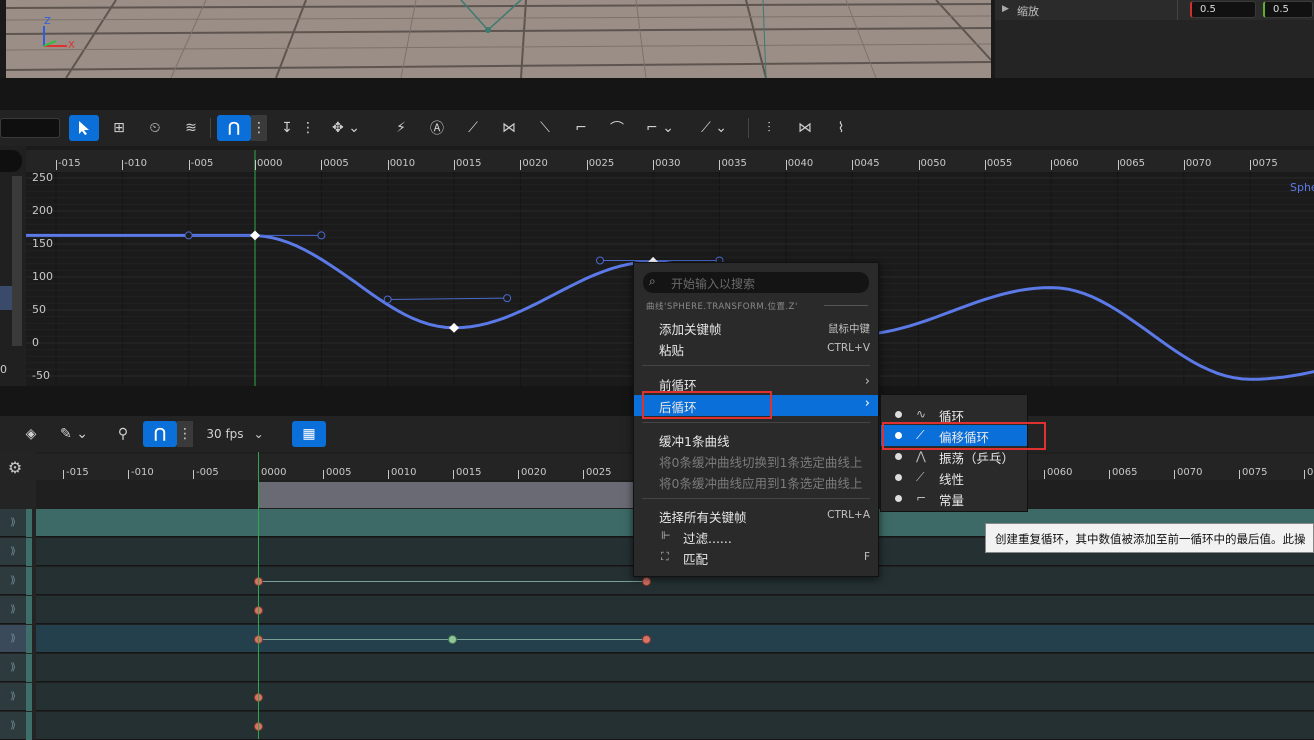  I want to click on more-options-button: ⋮, so click(308, 128).